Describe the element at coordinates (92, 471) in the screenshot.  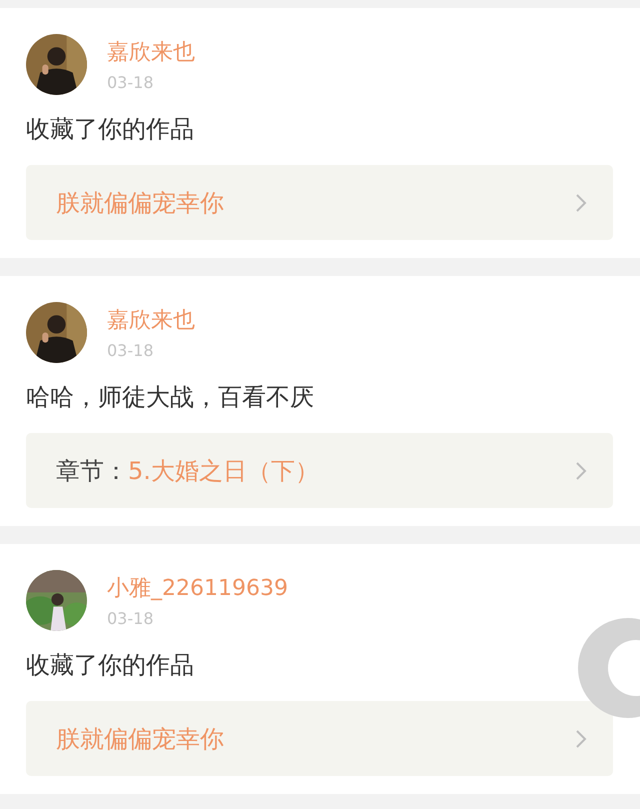
I see `chapter-label: 章节：` at that location.